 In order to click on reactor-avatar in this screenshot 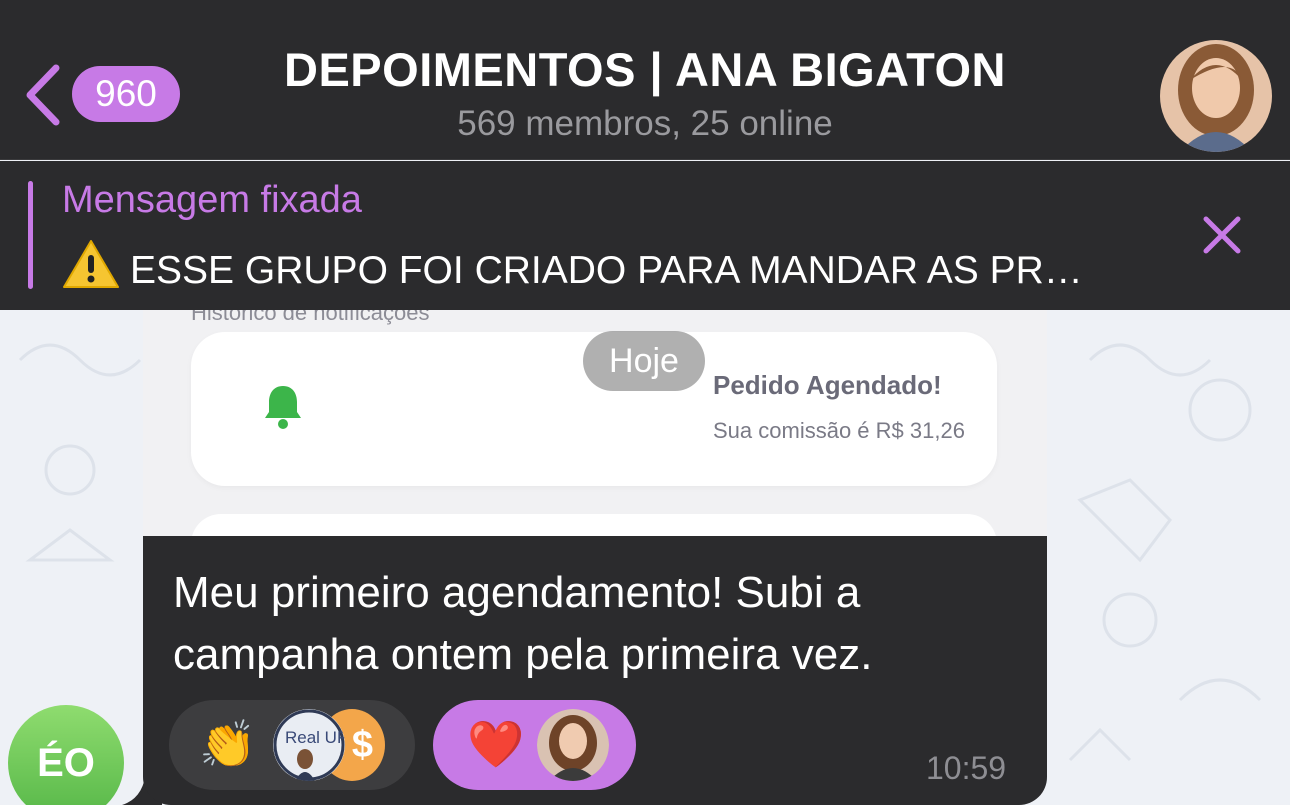, I will do `click(573, 745)`.